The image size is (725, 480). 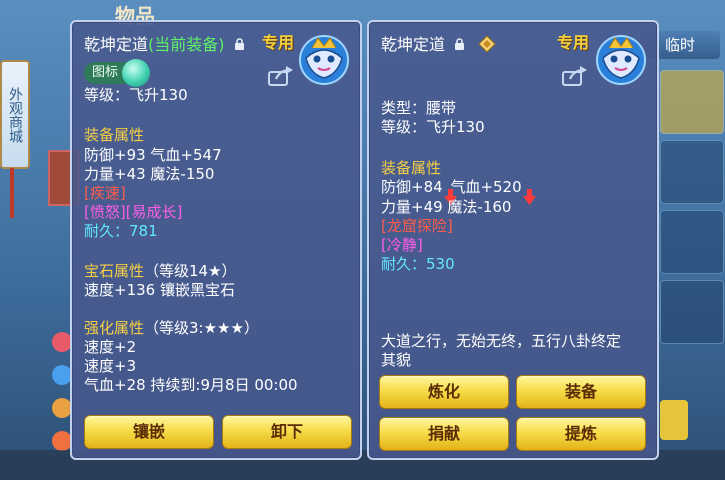 What do you see at coordinates (412, 187) in the screenshot?
I see `attr-def: 防御+84` at bounding box center [412, 187].